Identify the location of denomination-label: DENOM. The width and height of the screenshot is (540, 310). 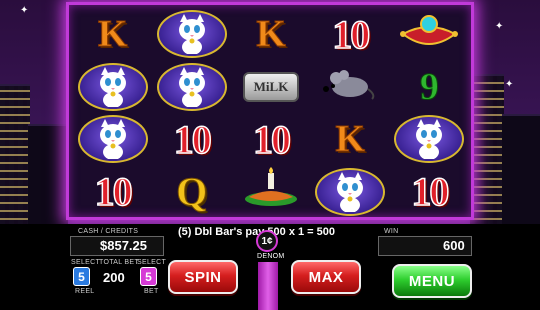
(271, 256).